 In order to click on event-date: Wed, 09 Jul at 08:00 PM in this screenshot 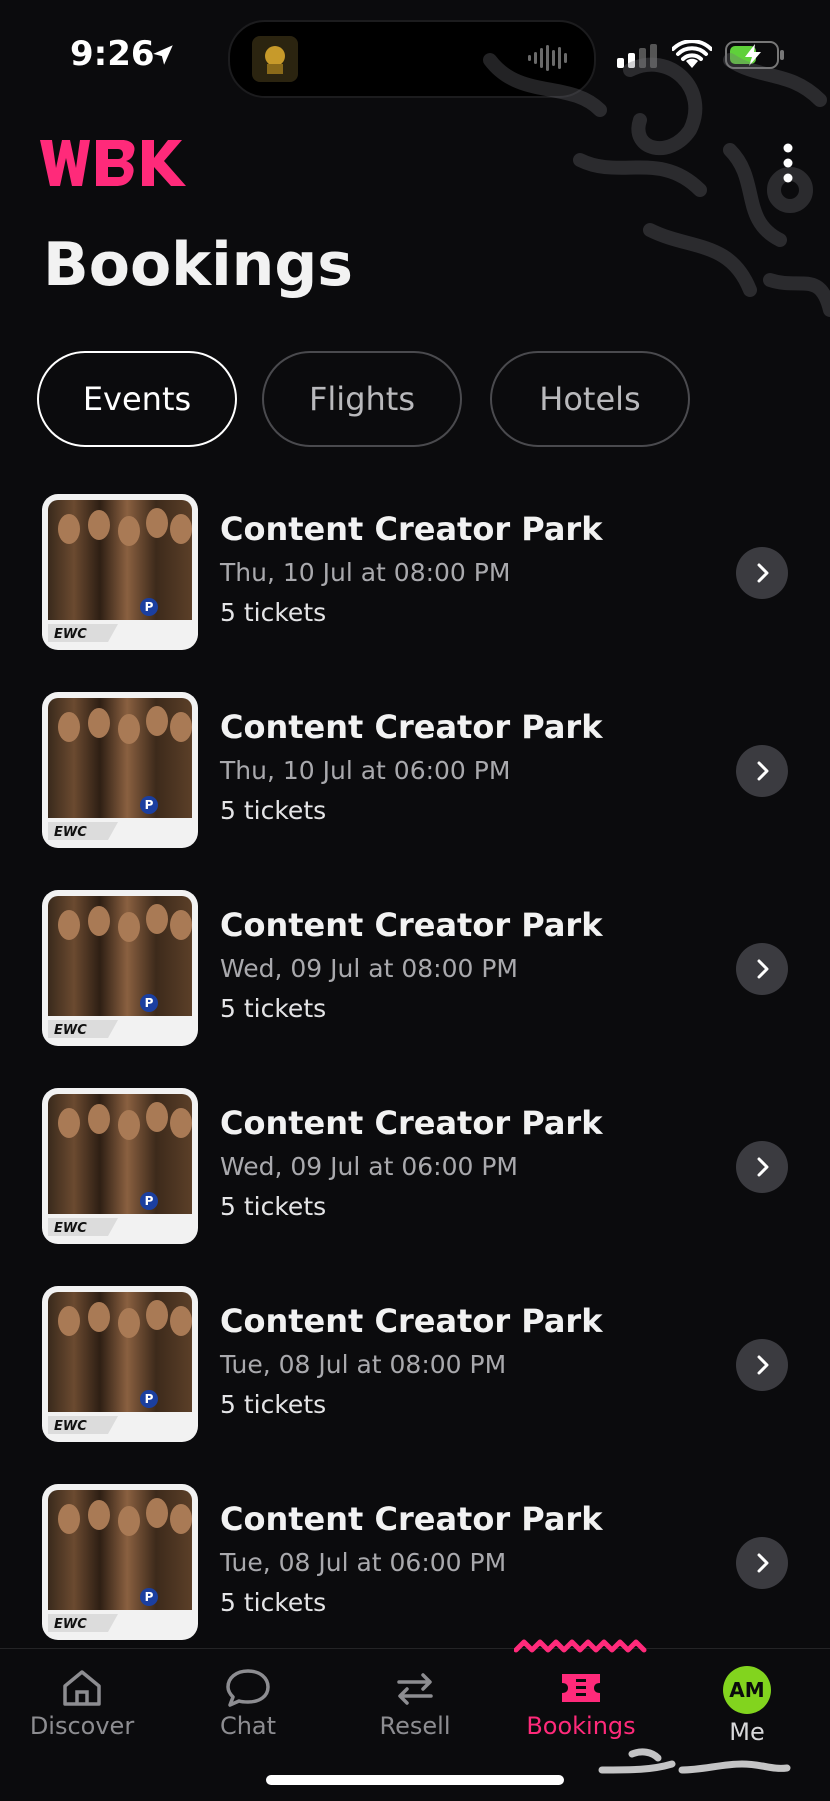, I will do `click(369, 968)`.